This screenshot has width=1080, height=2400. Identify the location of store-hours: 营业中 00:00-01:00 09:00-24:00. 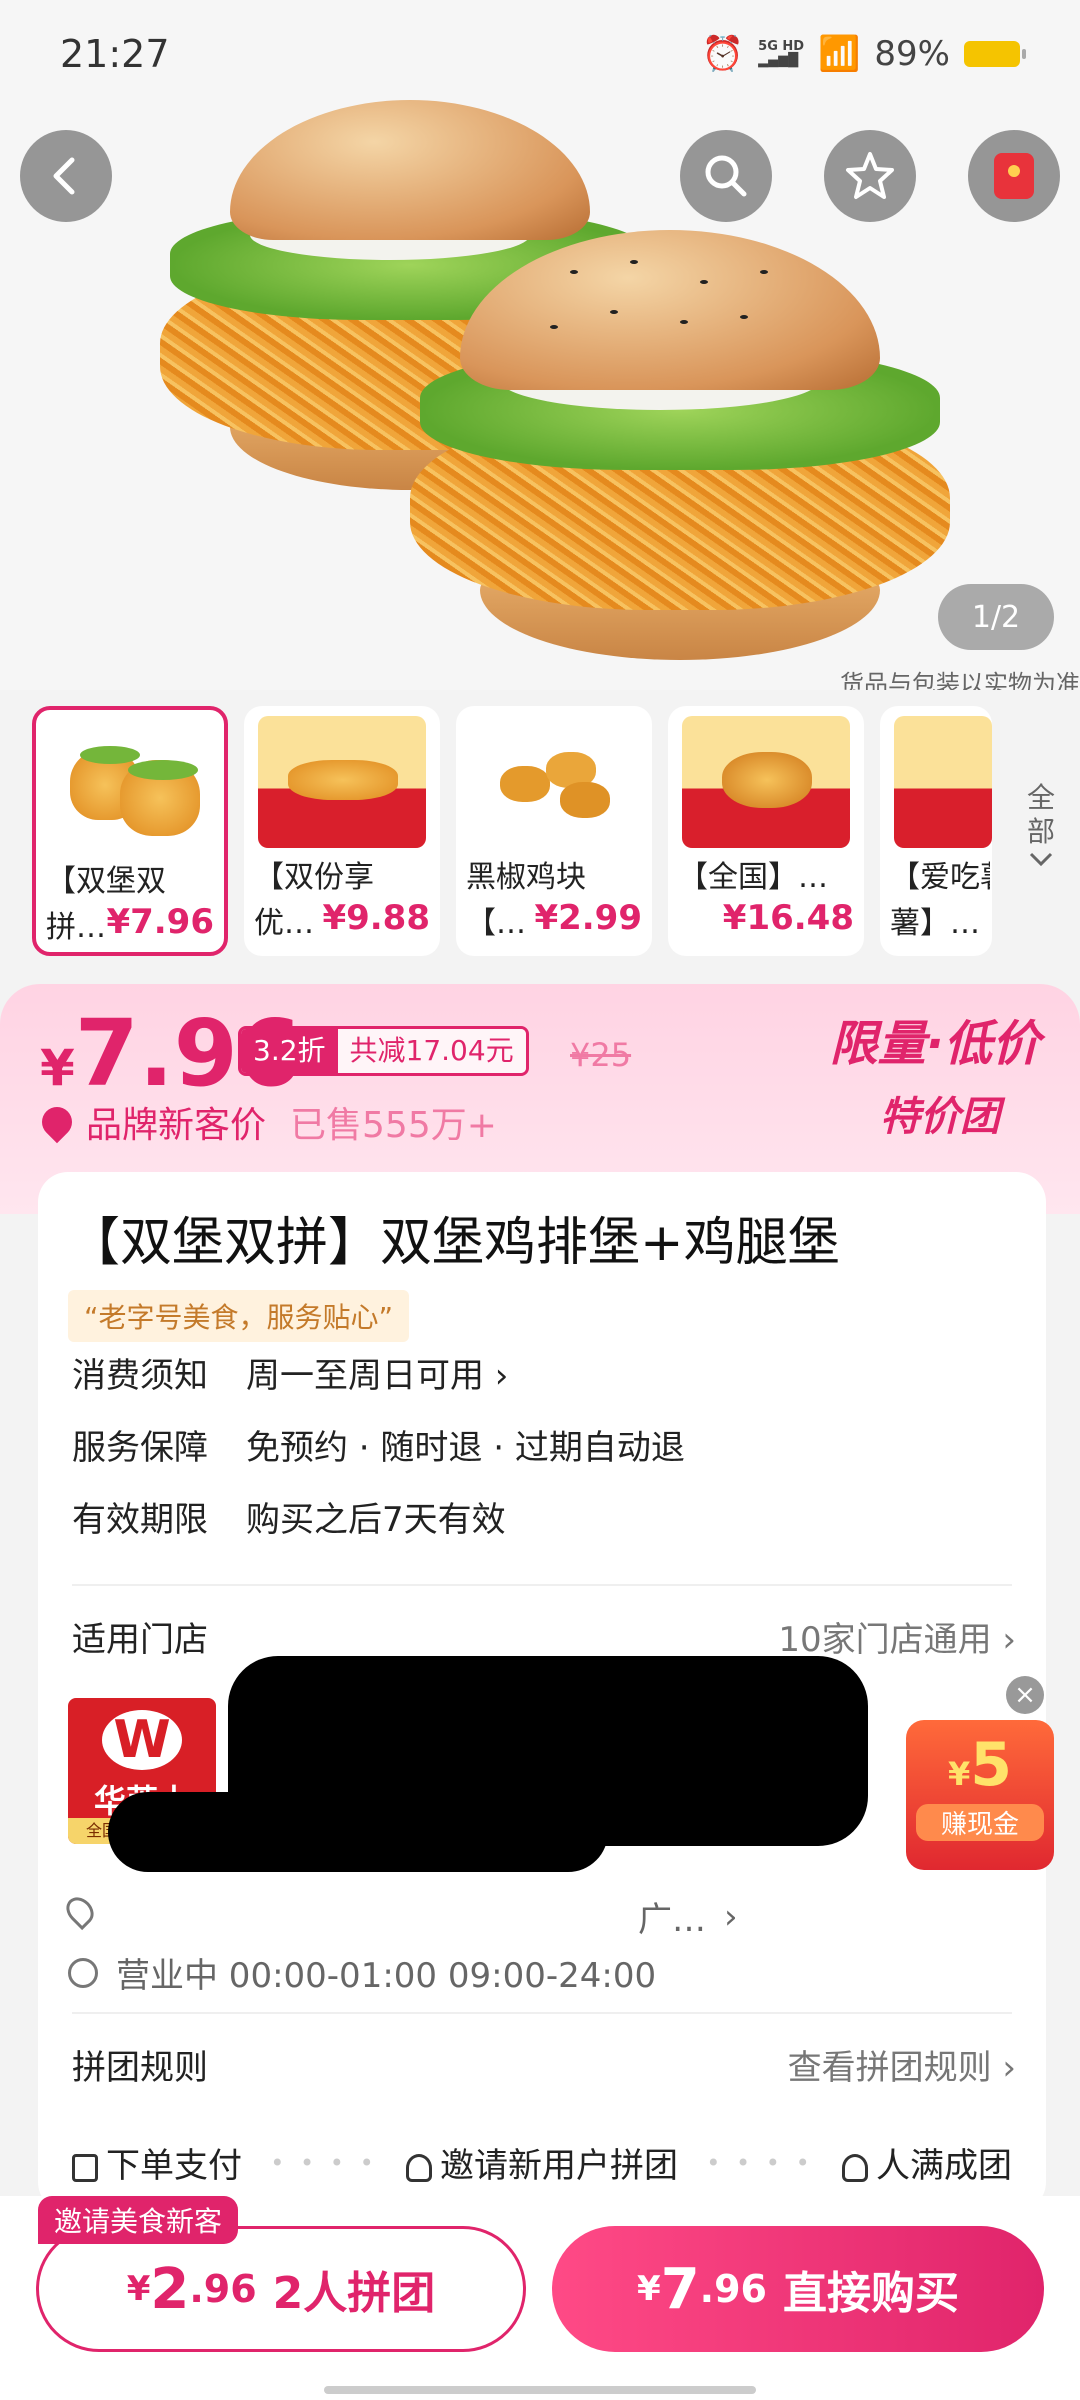
(362, 1972).